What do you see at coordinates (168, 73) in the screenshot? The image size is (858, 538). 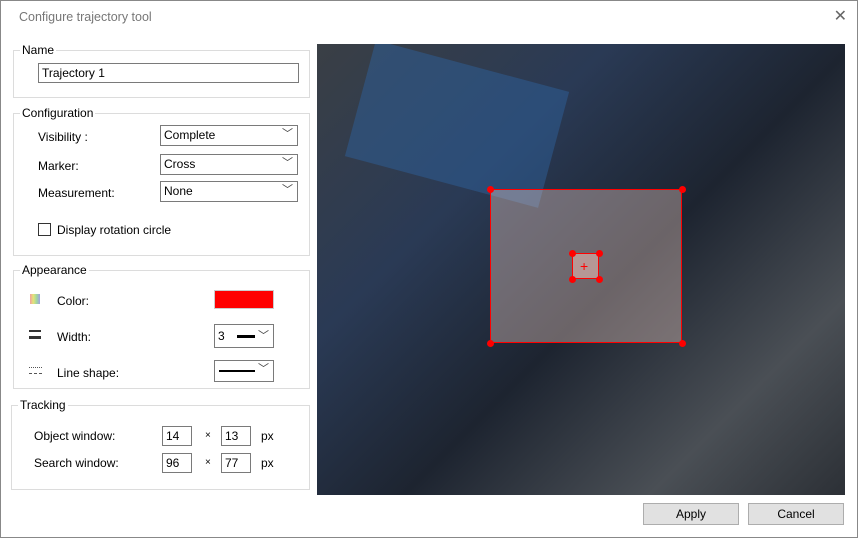 I see `name-input: Trajectory 1` at bounding box center [168, 73].